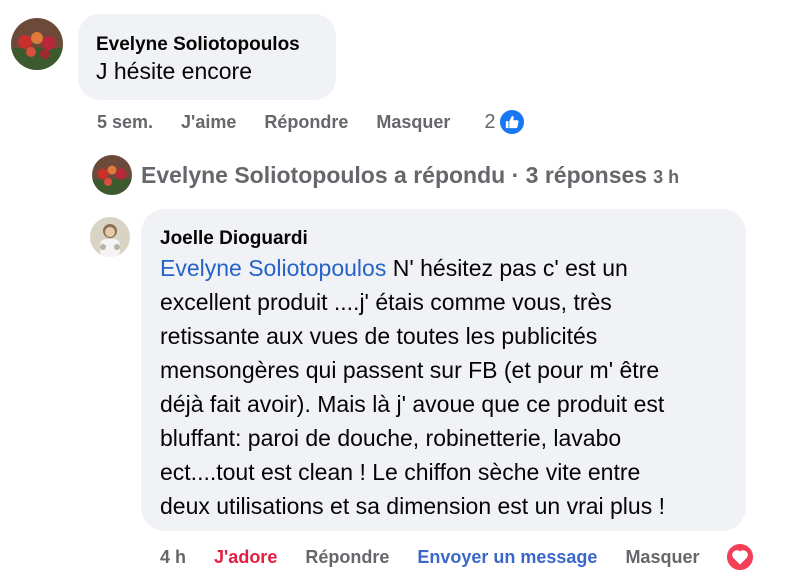 This screenshot has width=800, height=580. Describe the element at coordinates (125, 122) in the screenshot. I see `comment-time: 5 sem.` at that location.